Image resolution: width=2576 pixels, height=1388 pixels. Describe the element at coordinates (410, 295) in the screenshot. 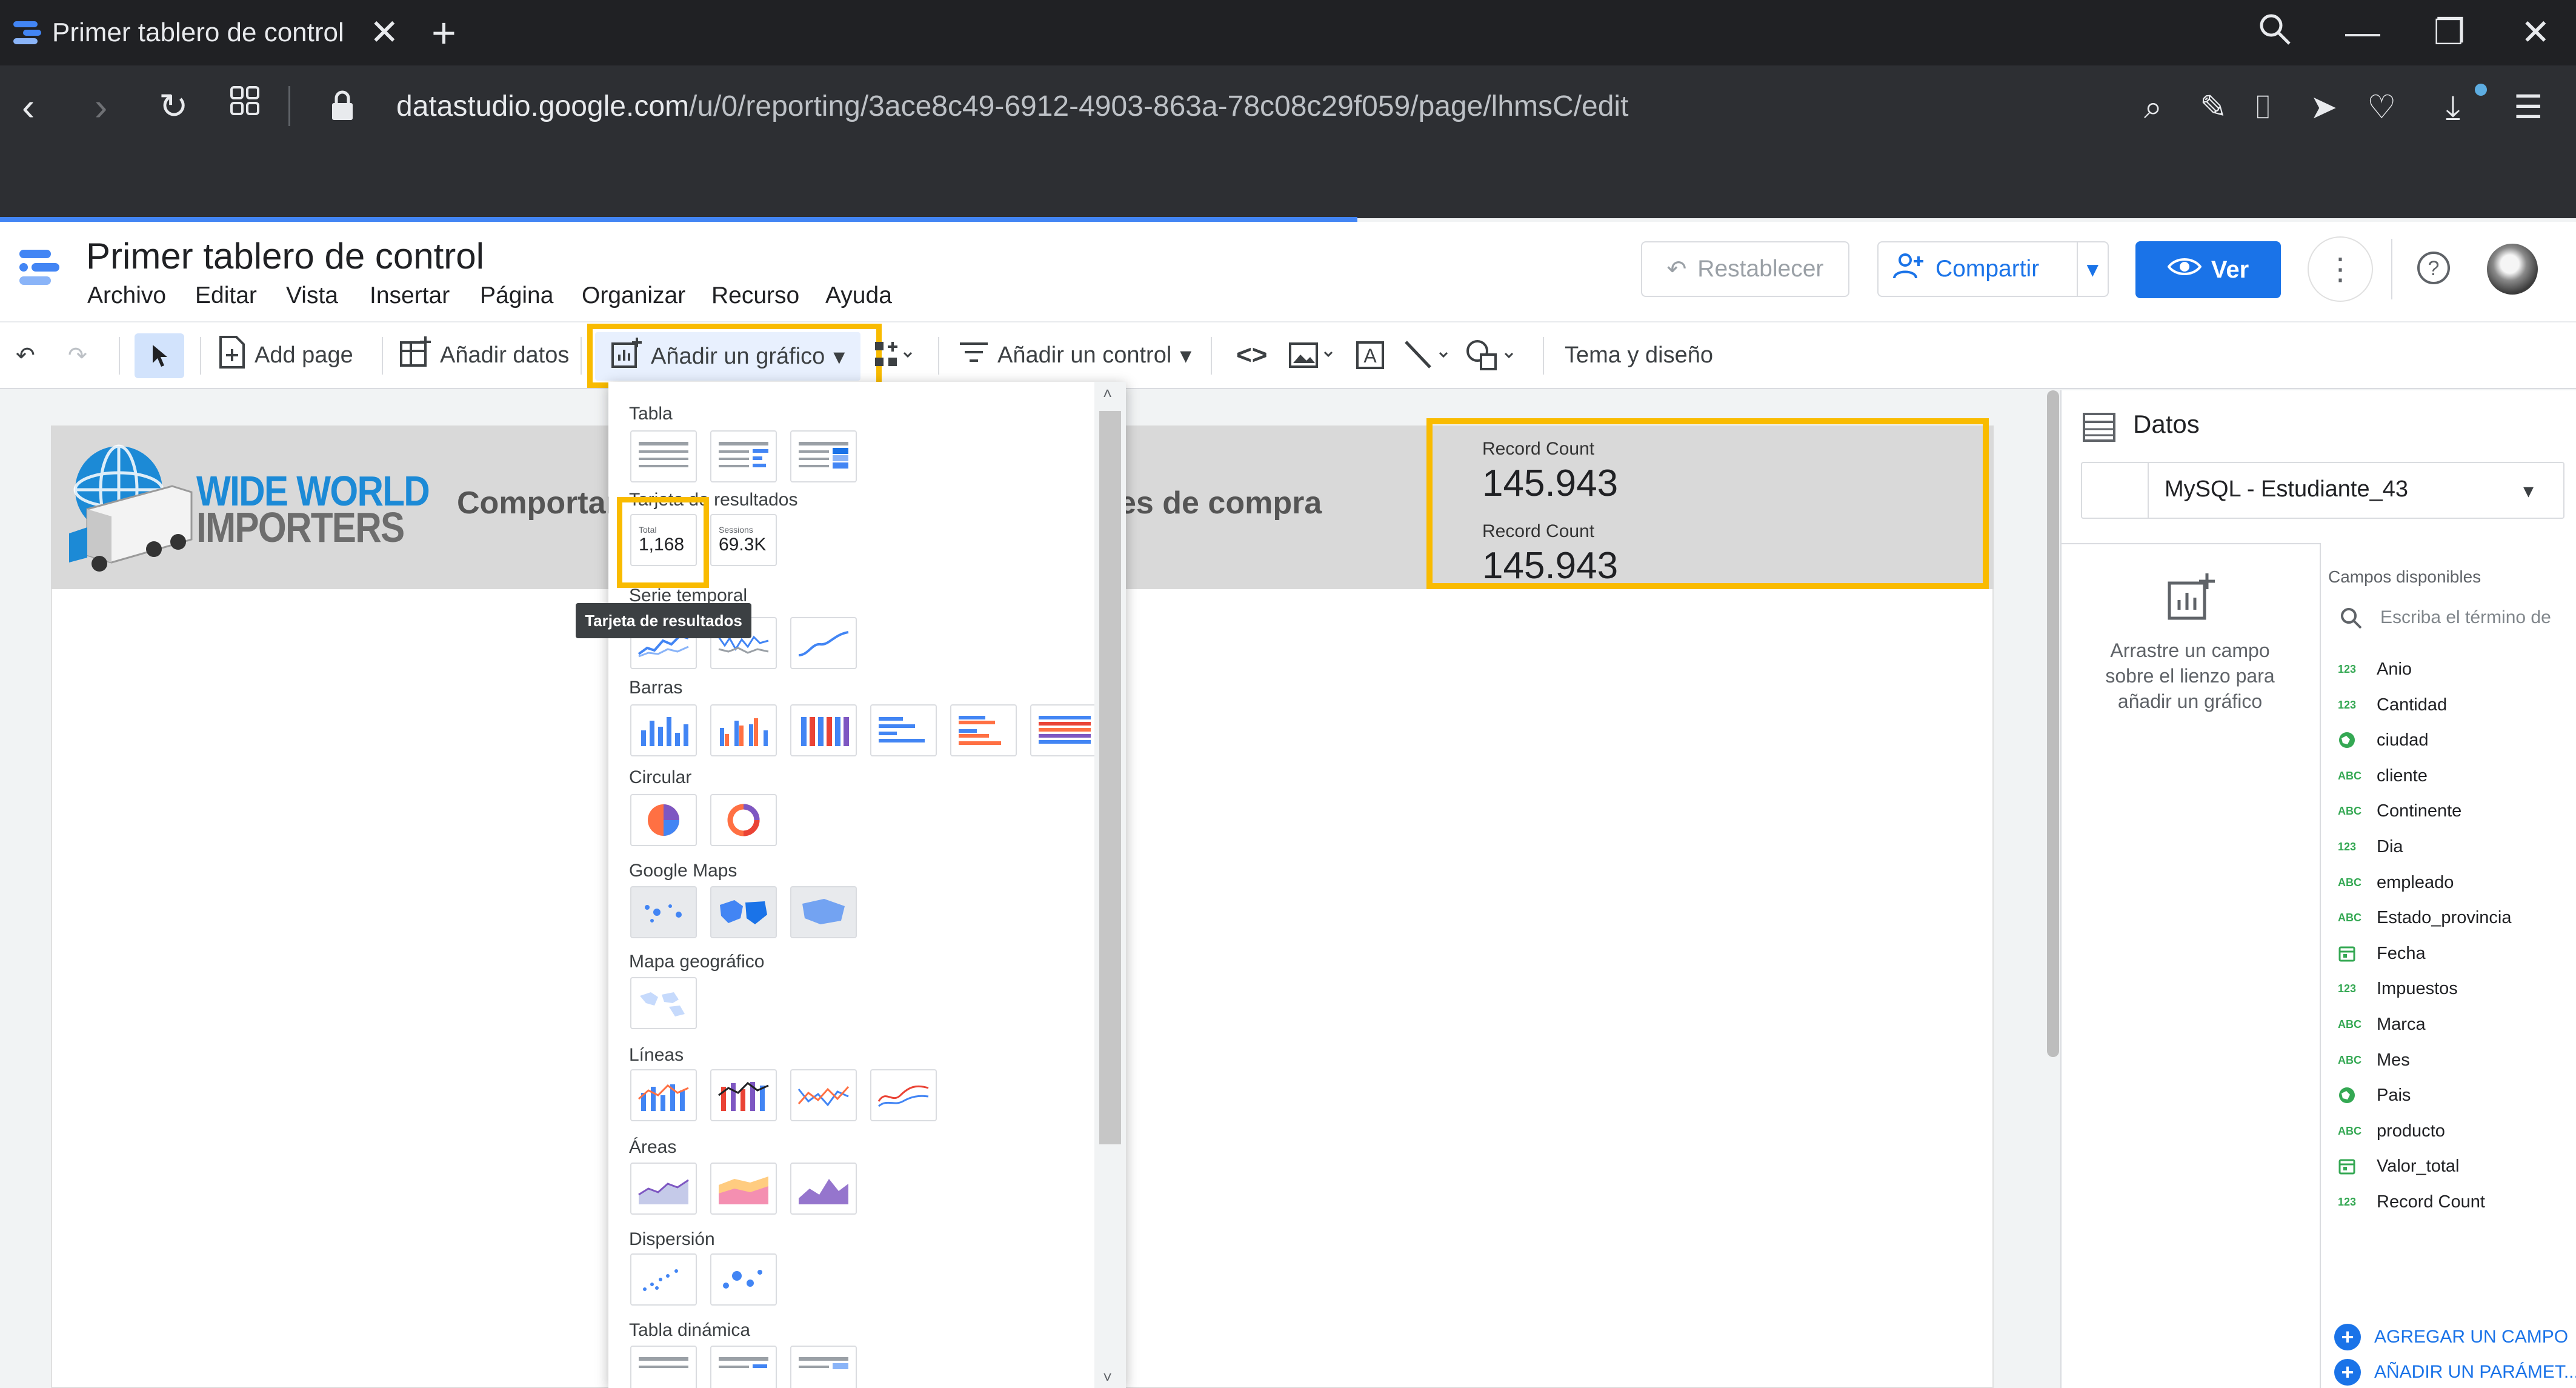

I see `menu-insertar: Insertar` at that location.